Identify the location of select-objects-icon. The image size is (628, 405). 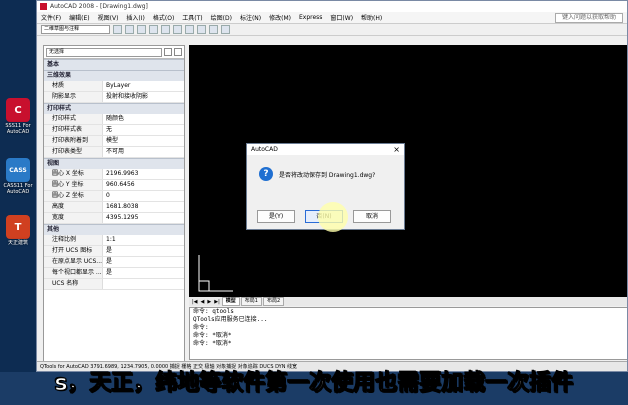
(178, 52).